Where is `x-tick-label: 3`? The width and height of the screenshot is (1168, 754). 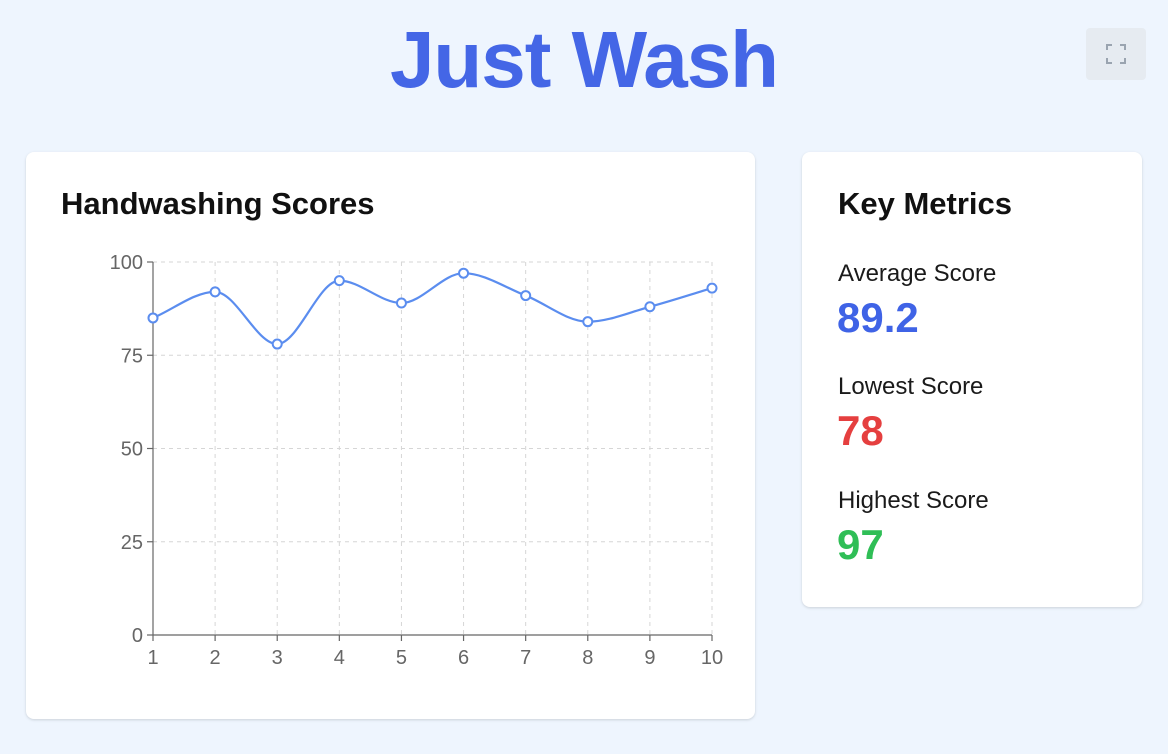 x-tick-label: 3 is located at coordinates (277, 658).